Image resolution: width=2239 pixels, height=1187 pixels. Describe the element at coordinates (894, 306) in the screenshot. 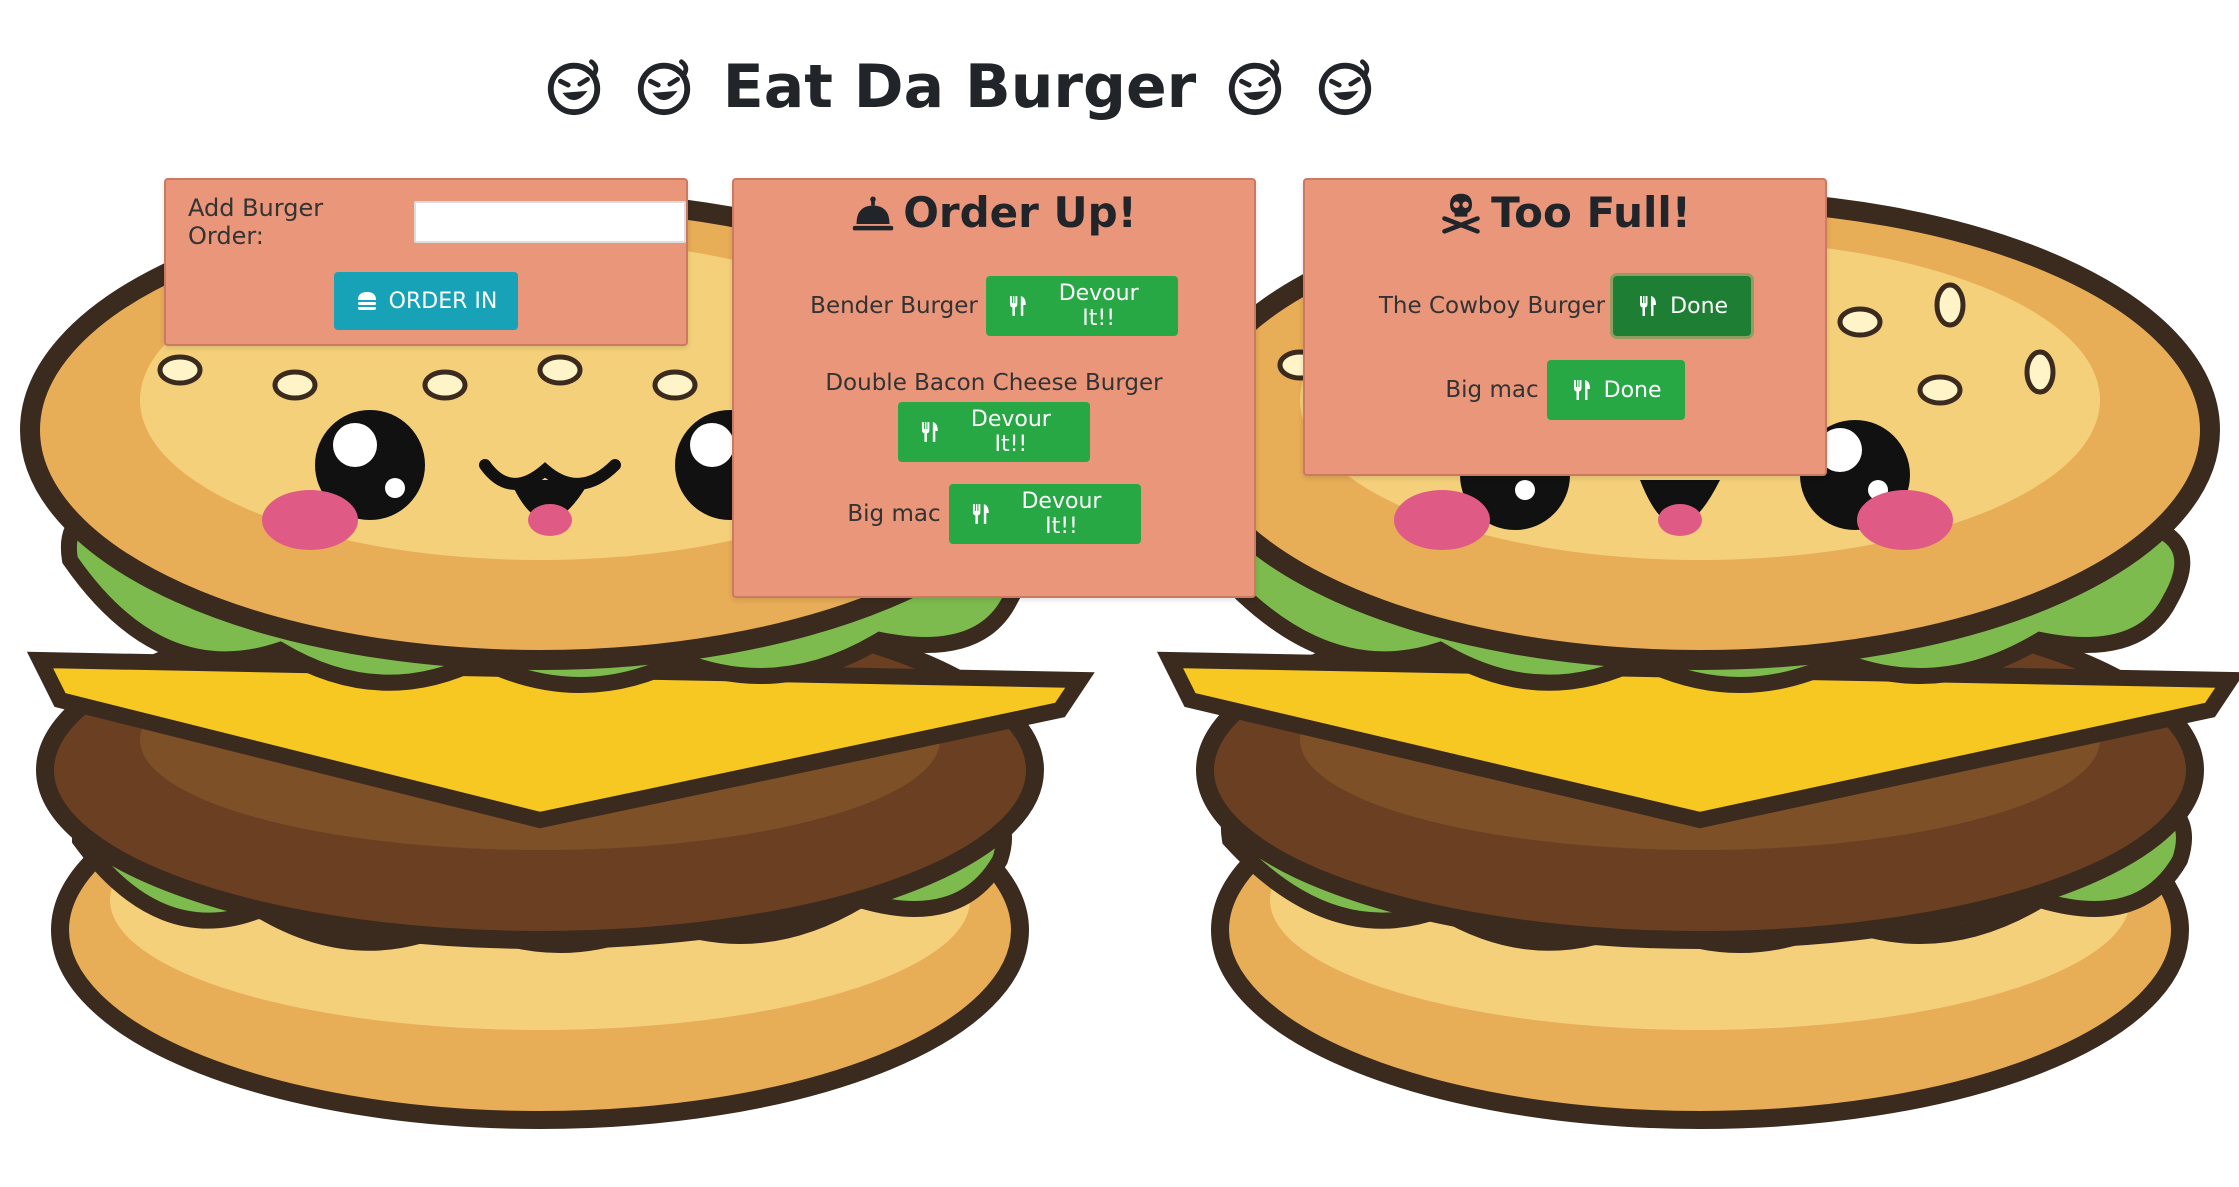

I see `burger-name: Bender Burger` at that location.